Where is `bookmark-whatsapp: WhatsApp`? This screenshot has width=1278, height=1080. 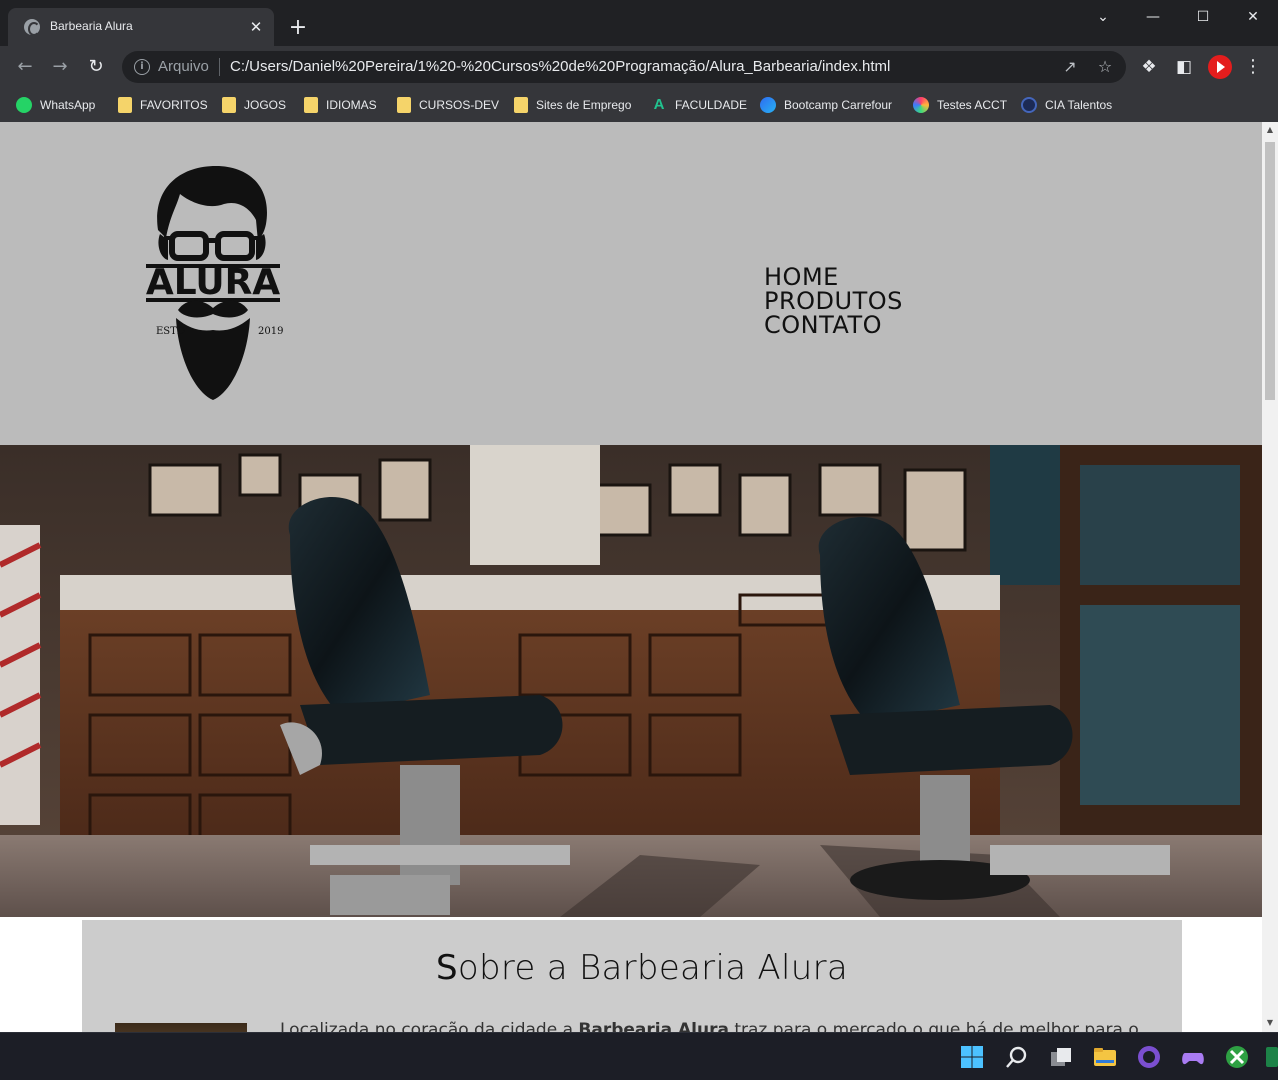 bookmark-whatsapp: WhatsApp is located at coordinates (55, 105).